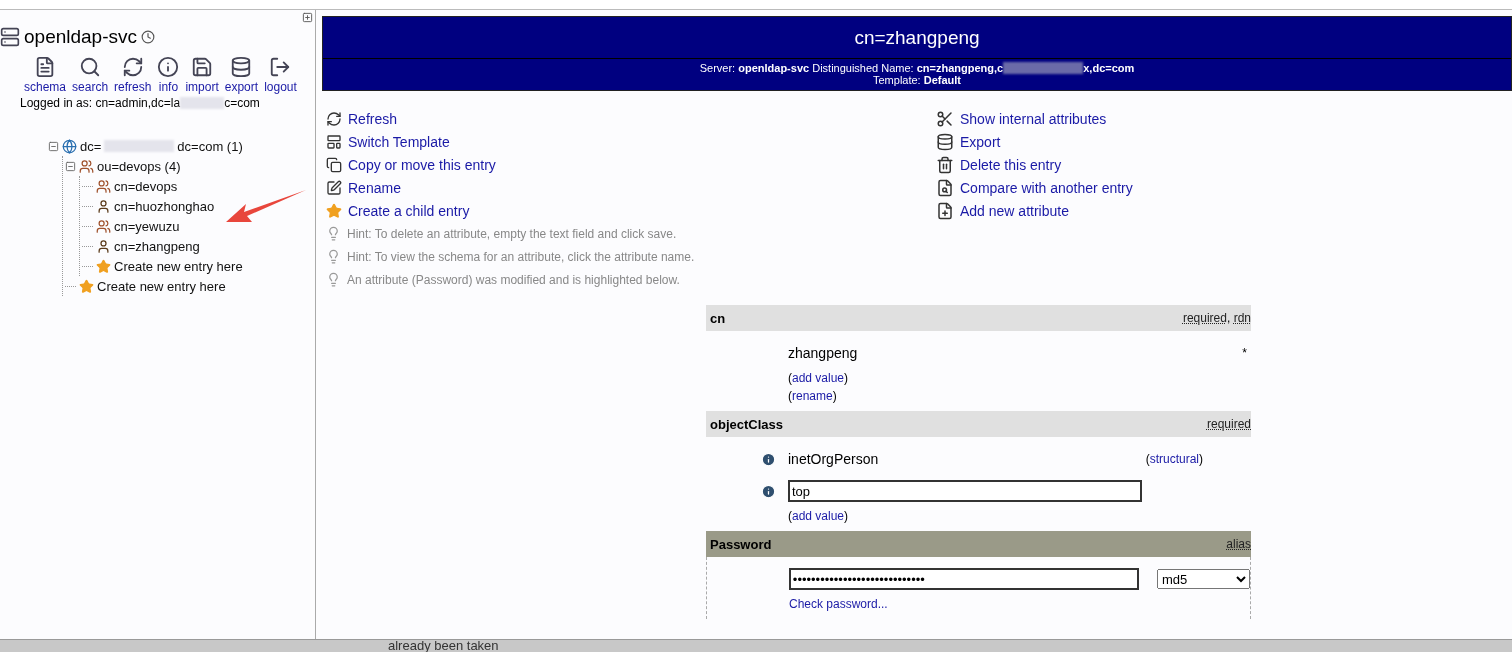 The width and height of the screenshot is (1512, 652). Describe the element at coordinates (1011, 164) in the screenshot. I see `action-link: Delete this entry` at that location.